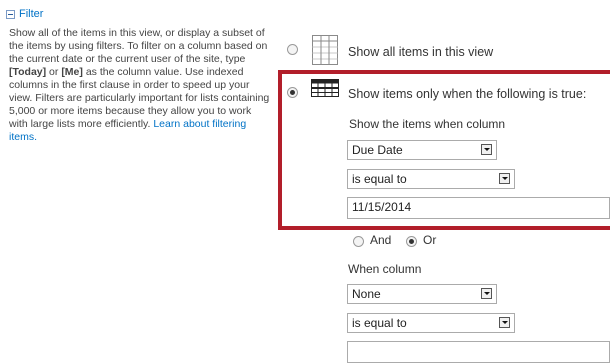 Image resolution: width=610 pixels, height=363 pixels. I want to click on today-token: [Today], so click(28, 72).